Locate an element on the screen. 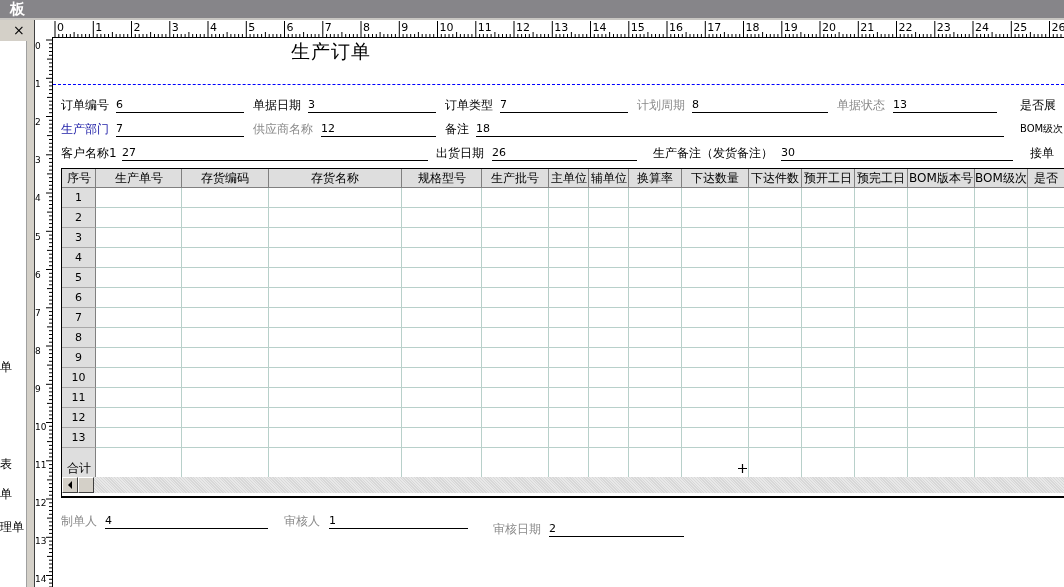 The width and height of the screenshot is (1064, 587). fill-in-line: 18 is located at coordinates (740, 129).